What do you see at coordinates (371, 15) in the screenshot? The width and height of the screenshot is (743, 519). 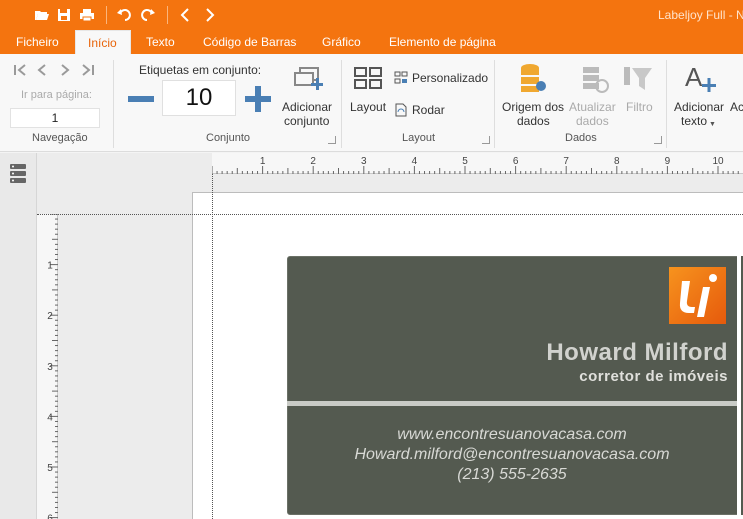 I see `title-bar: Labeljoy Full - N` at bounding box center [371, 15].